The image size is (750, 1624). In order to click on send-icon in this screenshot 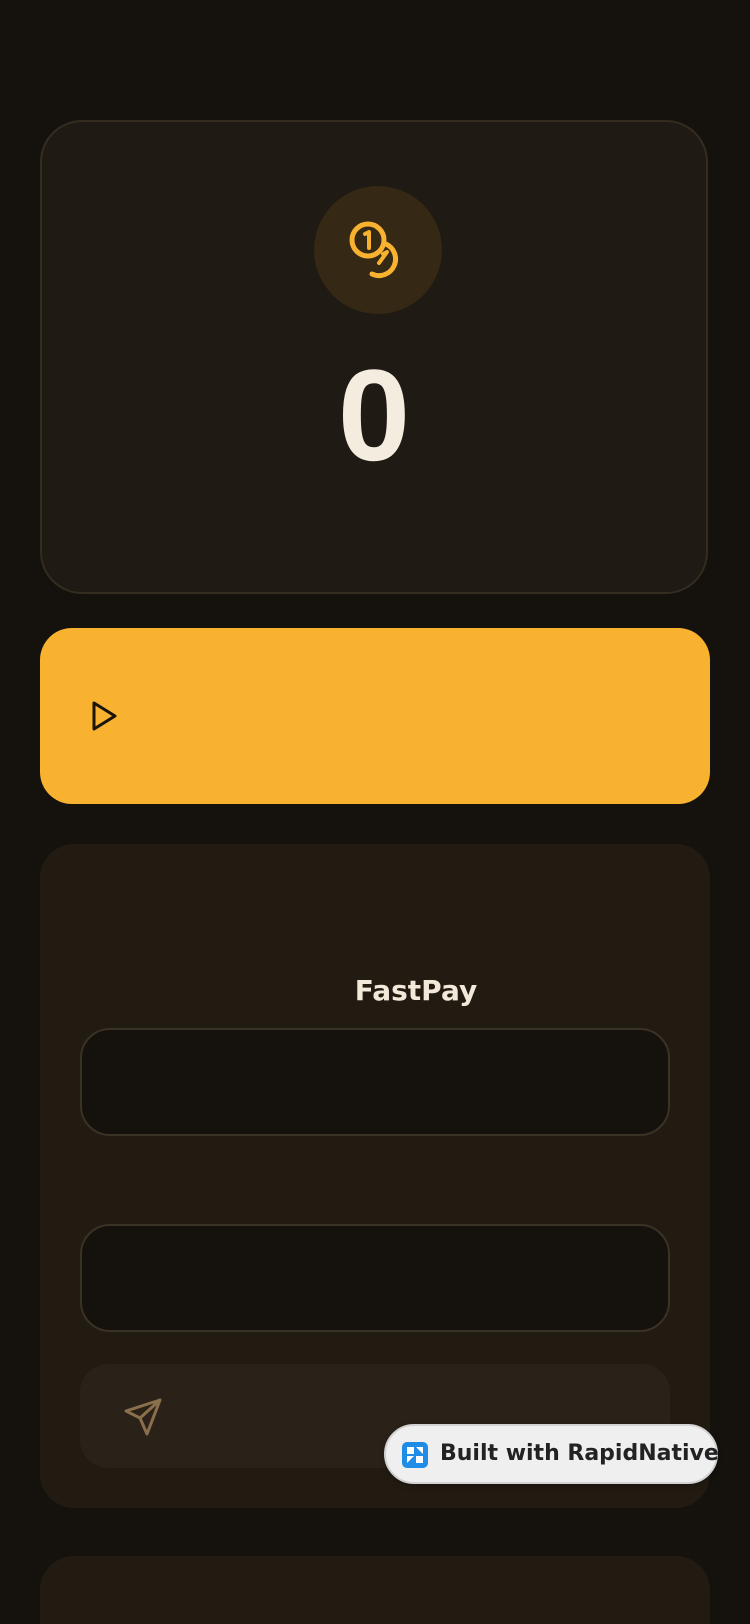, I will do `click(143, 1417)`.